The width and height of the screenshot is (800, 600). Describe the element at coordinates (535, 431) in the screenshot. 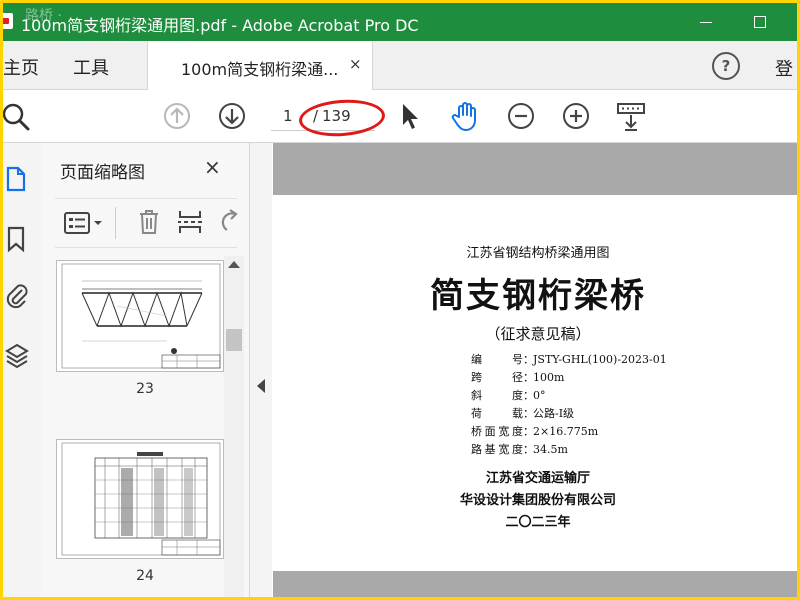

I see `spec-row: 桥面宽度：2×16.775m` at that location.